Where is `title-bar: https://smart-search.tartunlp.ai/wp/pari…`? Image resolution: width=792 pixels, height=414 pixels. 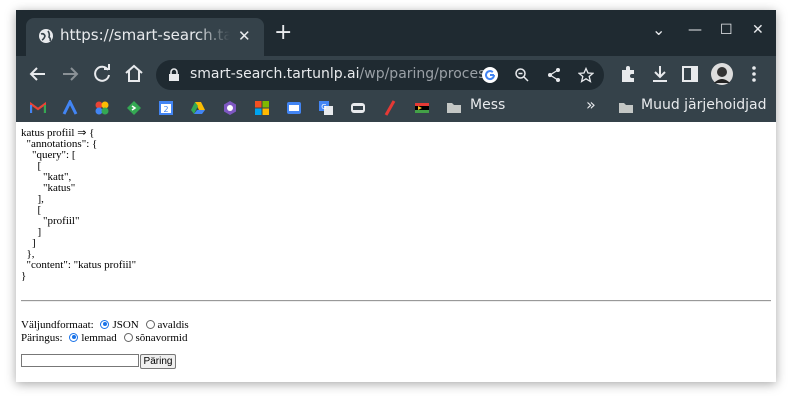
title-bar: https://smart-search.tartunlp.ai/wp/pari… is located at coordinates (396, 33).